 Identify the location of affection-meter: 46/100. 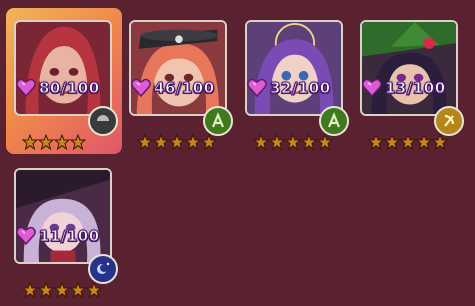
(173, 88).